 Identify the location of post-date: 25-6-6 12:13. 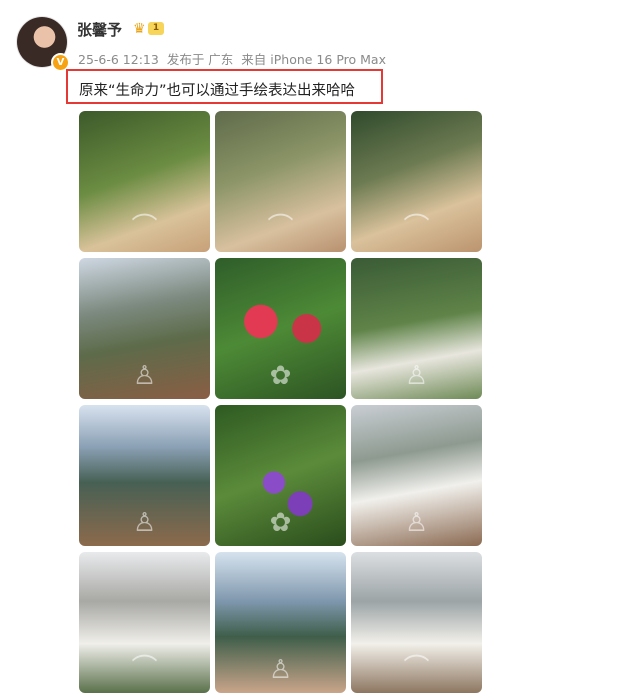
(118, 59).